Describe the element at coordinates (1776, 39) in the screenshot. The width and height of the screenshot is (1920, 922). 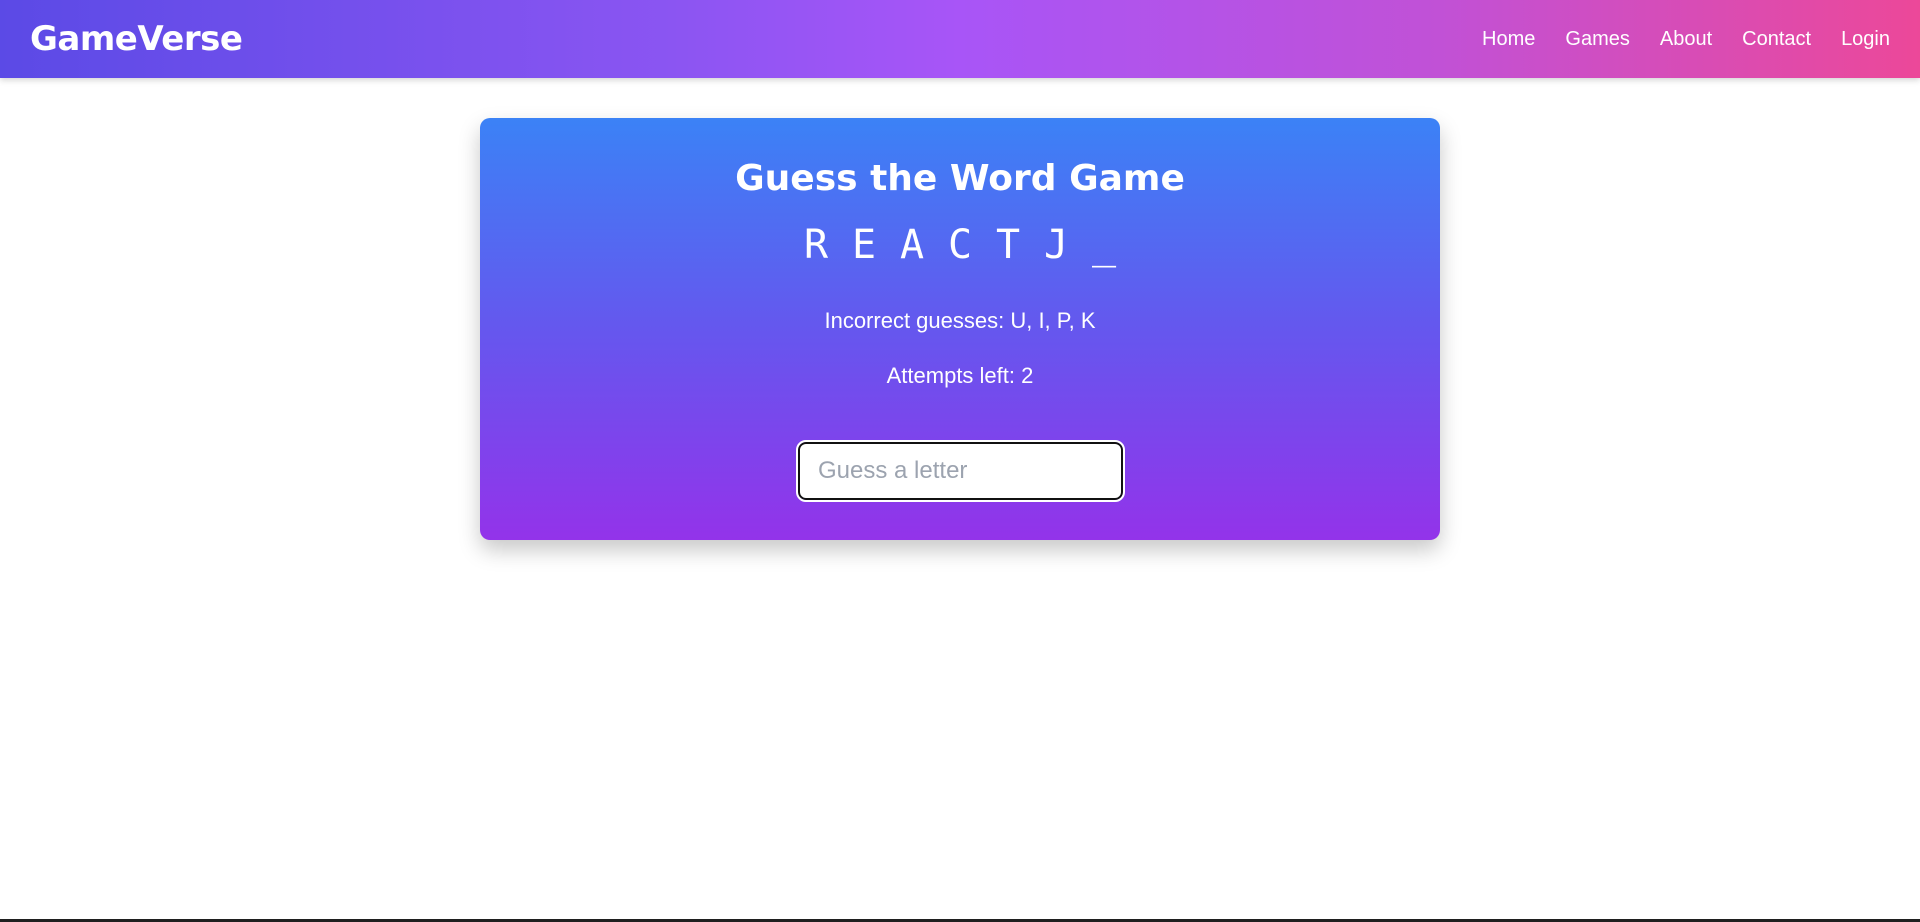
I see `nav-contact-link: Contact` at that location.